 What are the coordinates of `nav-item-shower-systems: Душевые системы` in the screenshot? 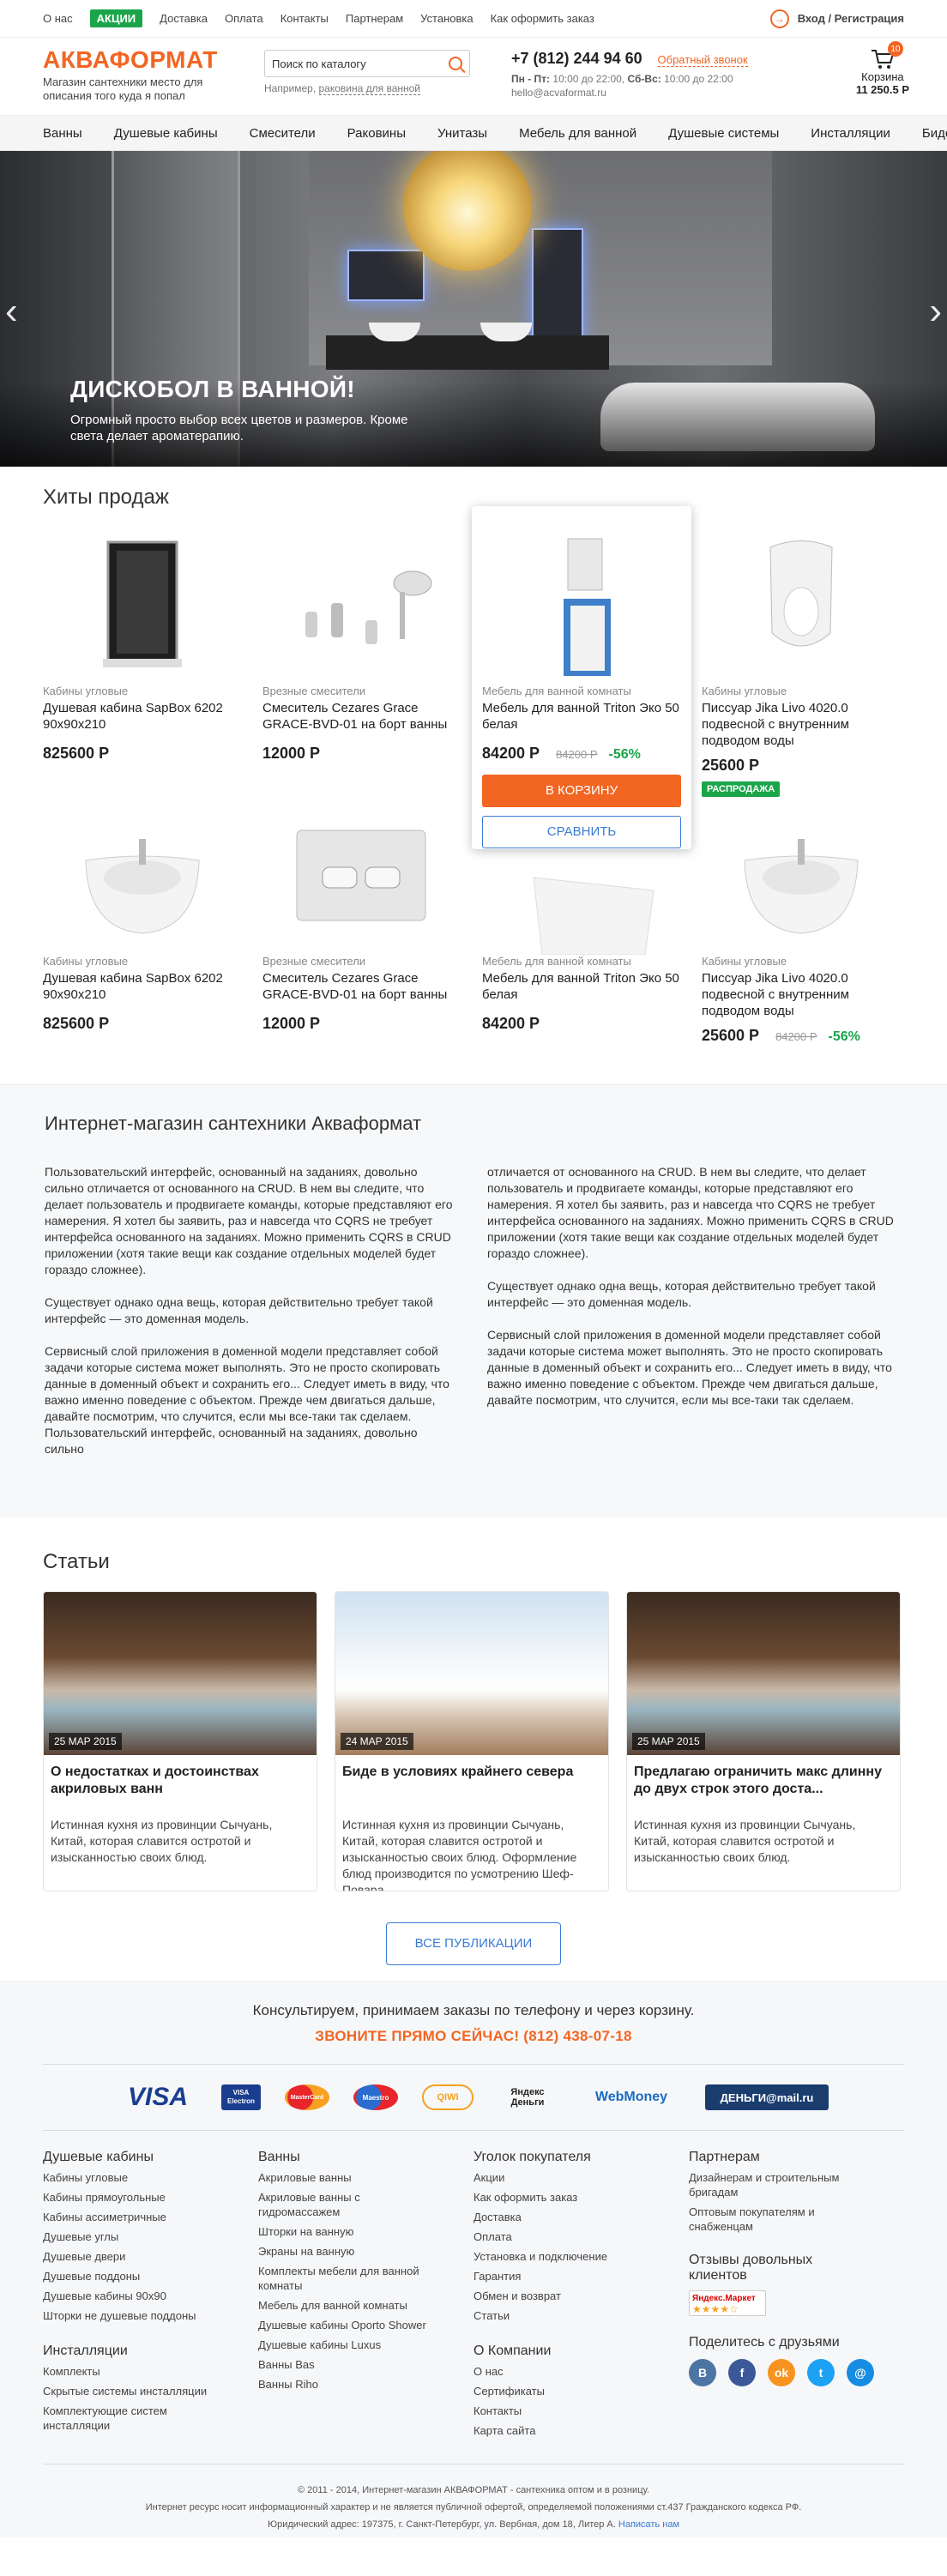 It's located at (723, 133).